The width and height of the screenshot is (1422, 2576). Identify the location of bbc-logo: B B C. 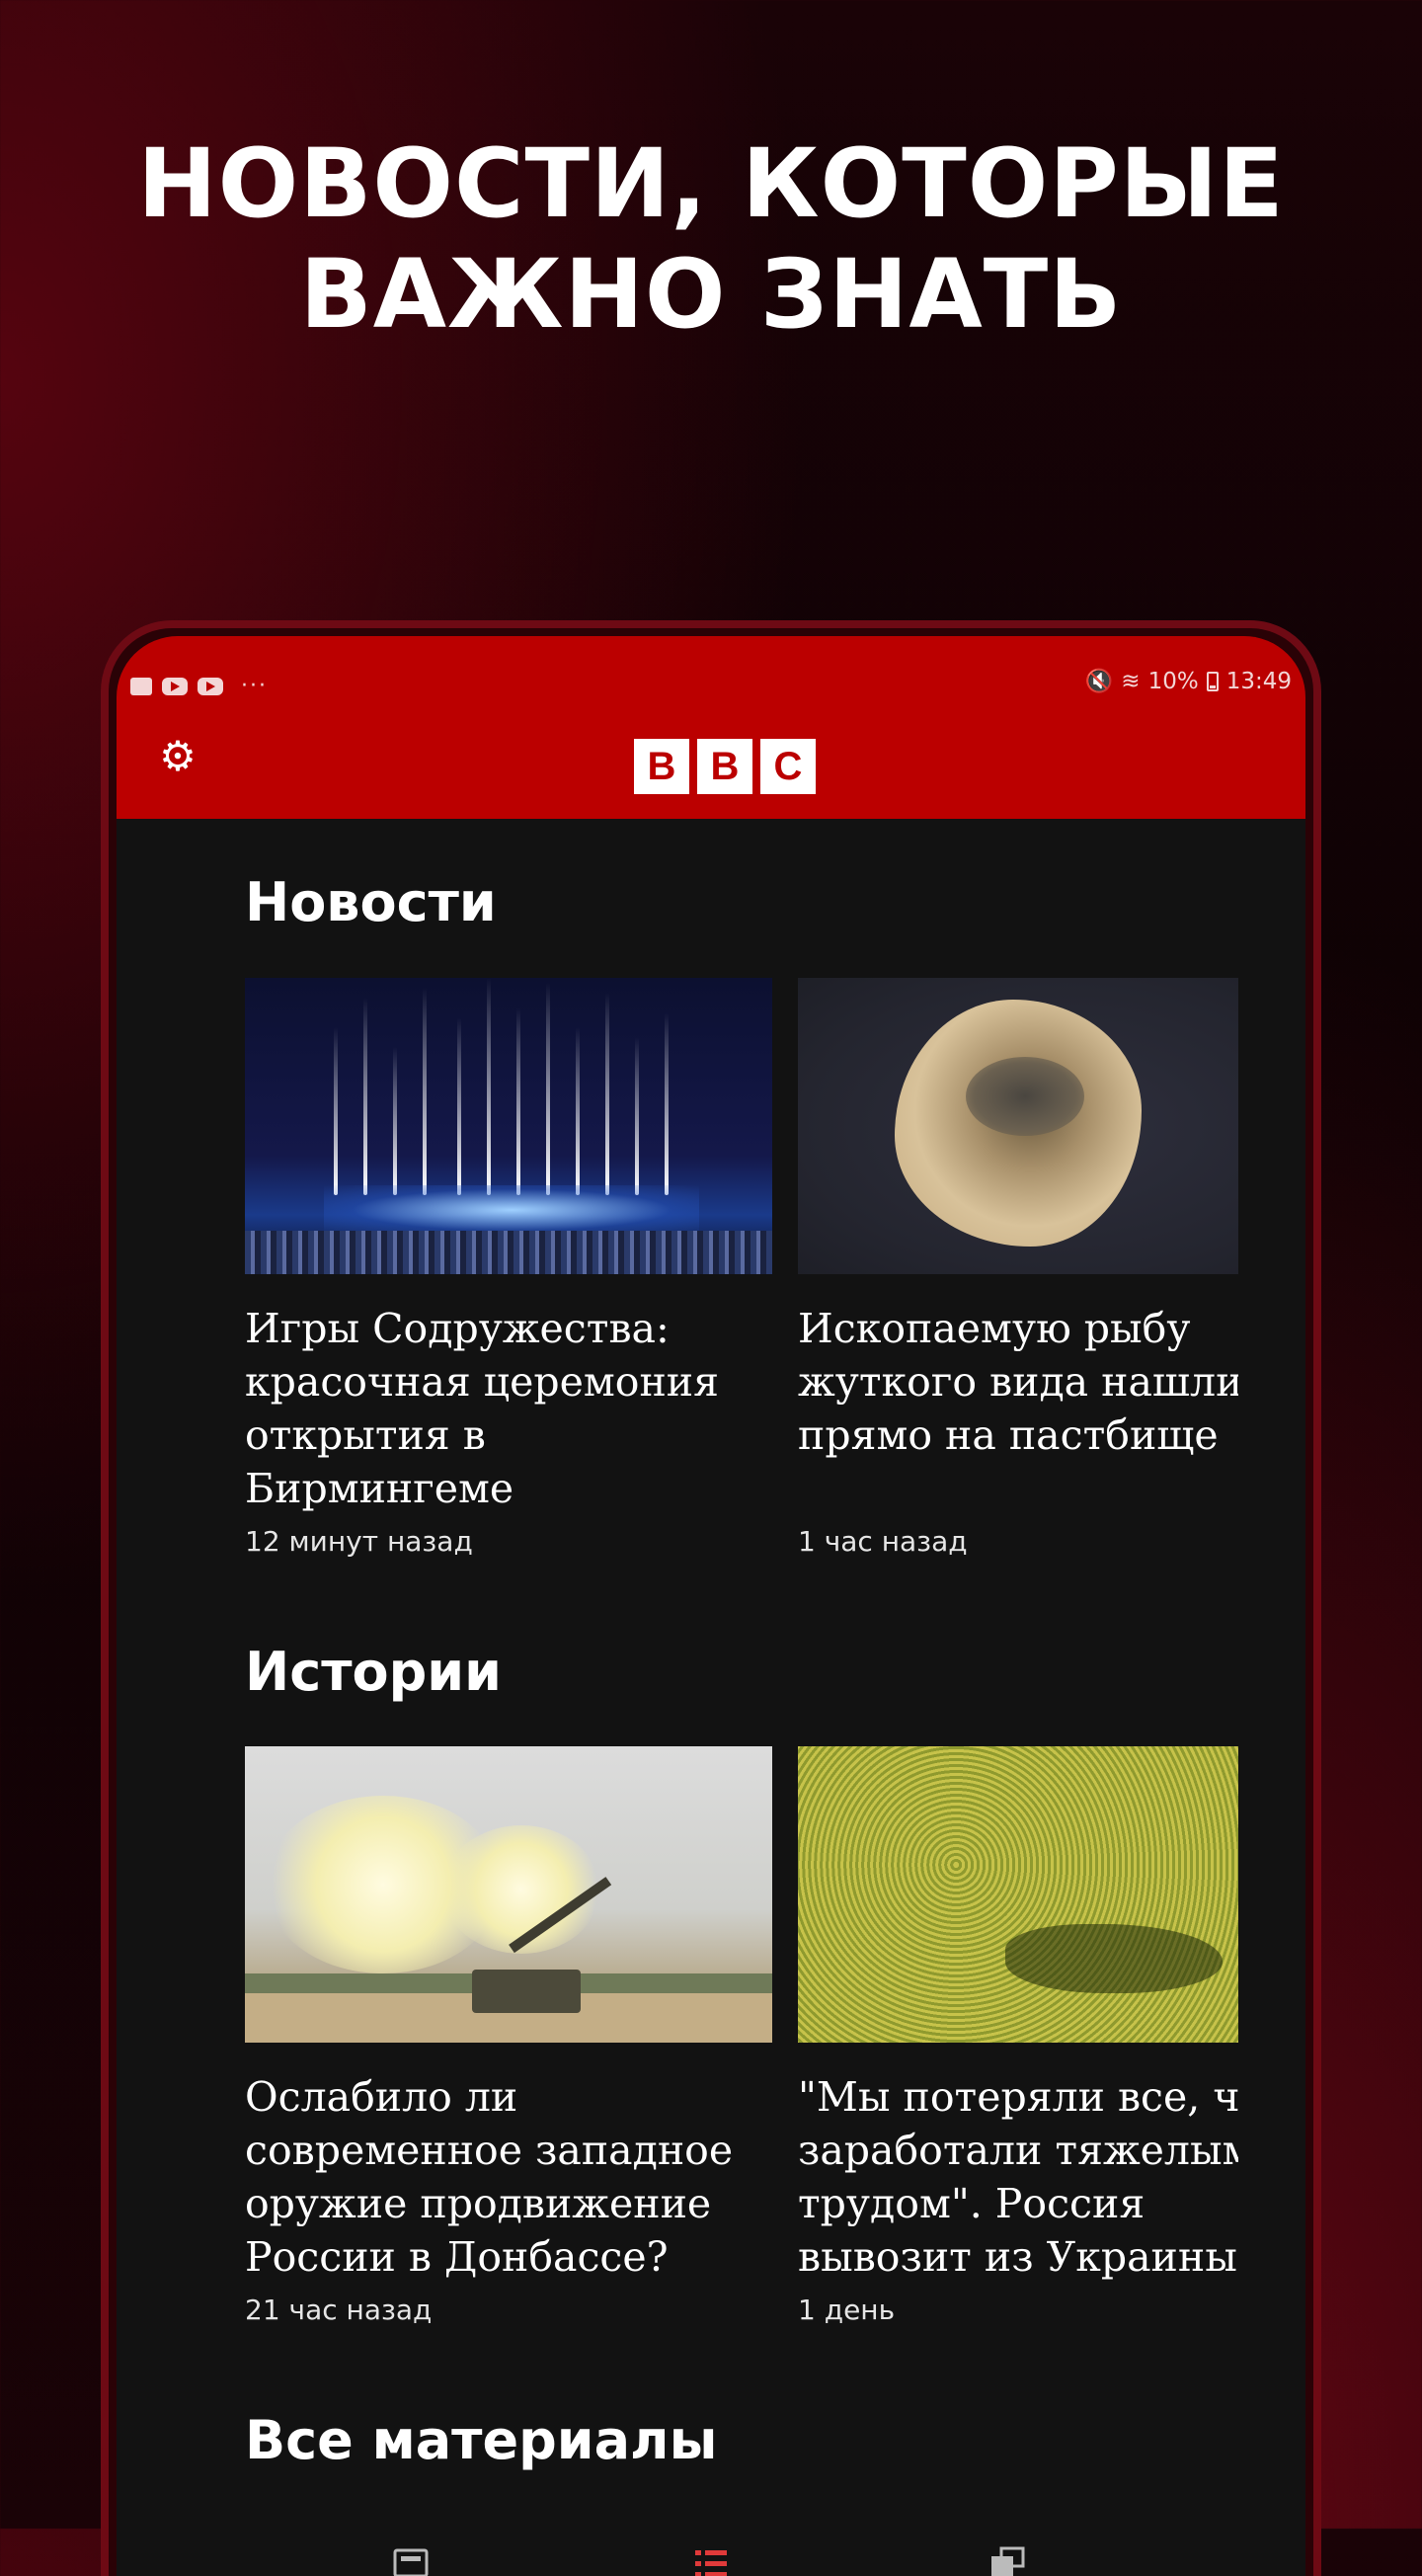
(725, 766).